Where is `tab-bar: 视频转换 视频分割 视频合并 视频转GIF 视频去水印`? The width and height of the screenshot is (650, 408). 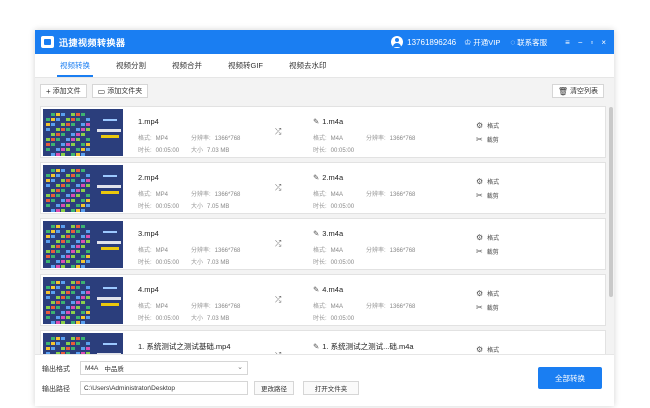 tab-bar: 视频转换 视频分割 视频合并 视频转GIF 视频去水印 is located at coordinates (324, 66).